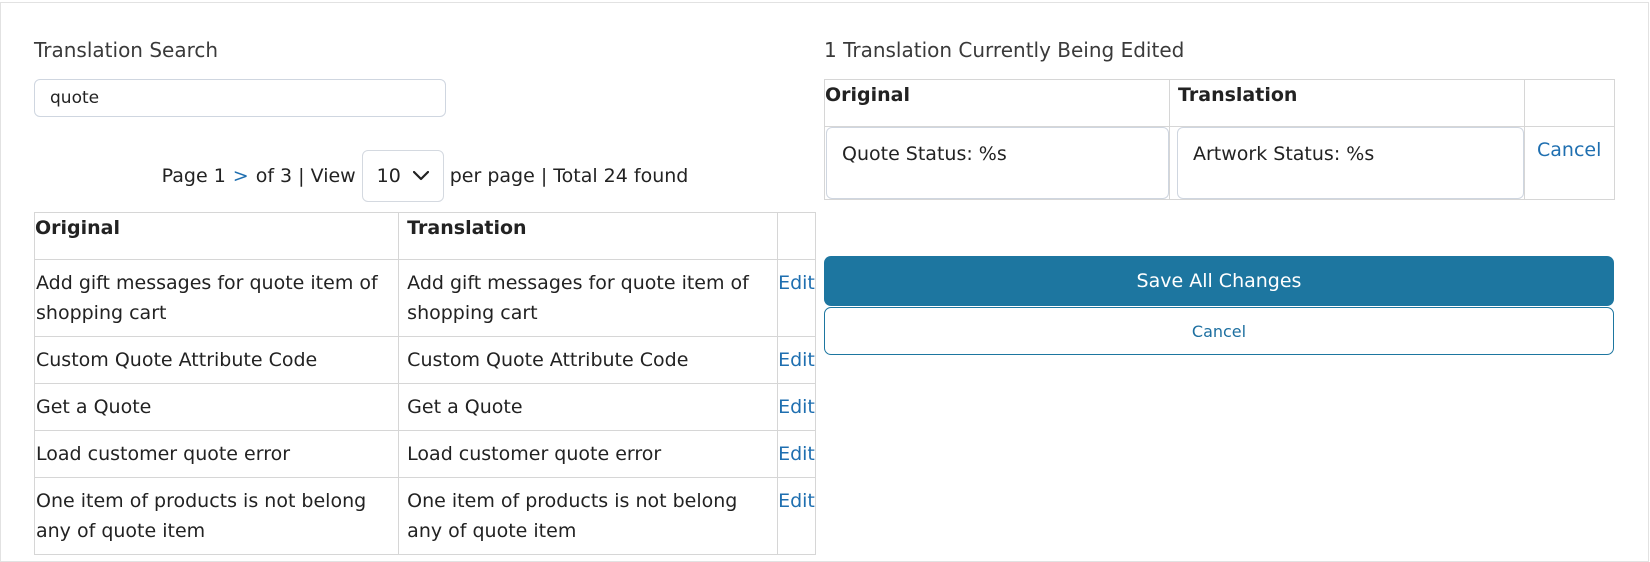 Image resolution: width=1650 pixels, height=562 pixels. Describe the element at coordinates (216, 360) in the screenshot. I see `cell-original: Custom Quote Attribute Code` at that location.